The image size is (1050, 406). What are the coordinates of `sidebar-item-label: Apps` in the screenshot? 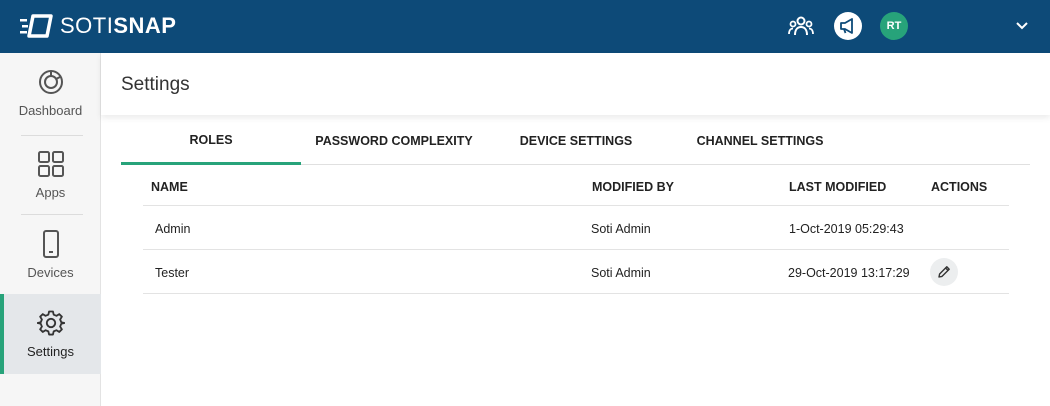 It's located at (50, 192).